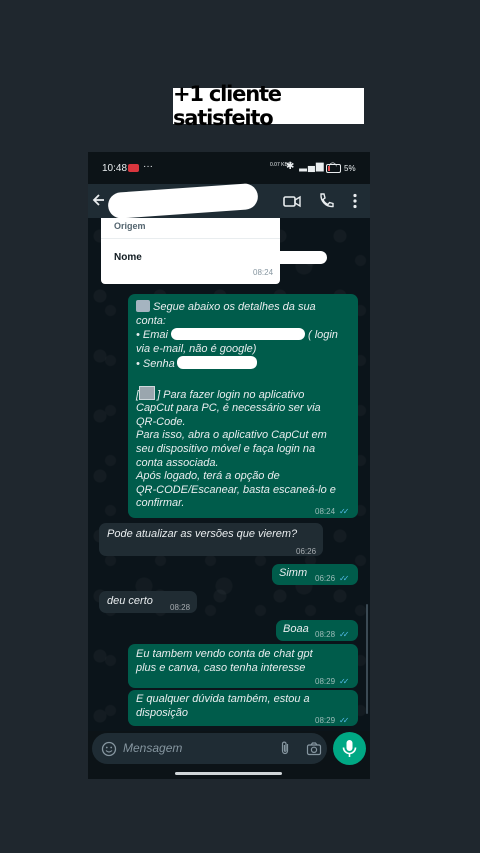  Describe the element at coordinates (214, 251) in the screenshot. I see `form-preview-card: Origem Nome 08:24` at that location.